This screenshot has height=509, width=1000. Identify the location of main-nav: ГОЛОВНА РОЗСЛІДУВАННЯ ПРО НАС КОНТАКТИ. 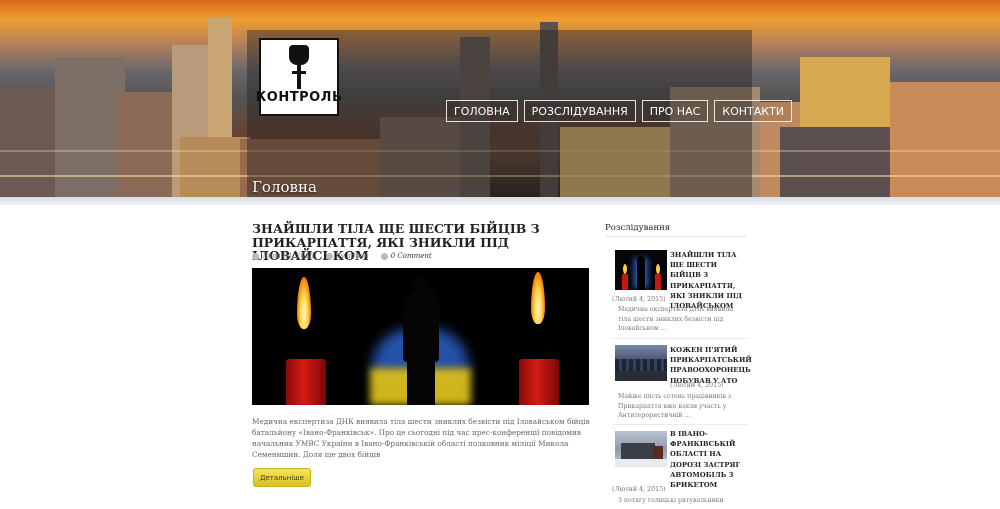
(619, 111).